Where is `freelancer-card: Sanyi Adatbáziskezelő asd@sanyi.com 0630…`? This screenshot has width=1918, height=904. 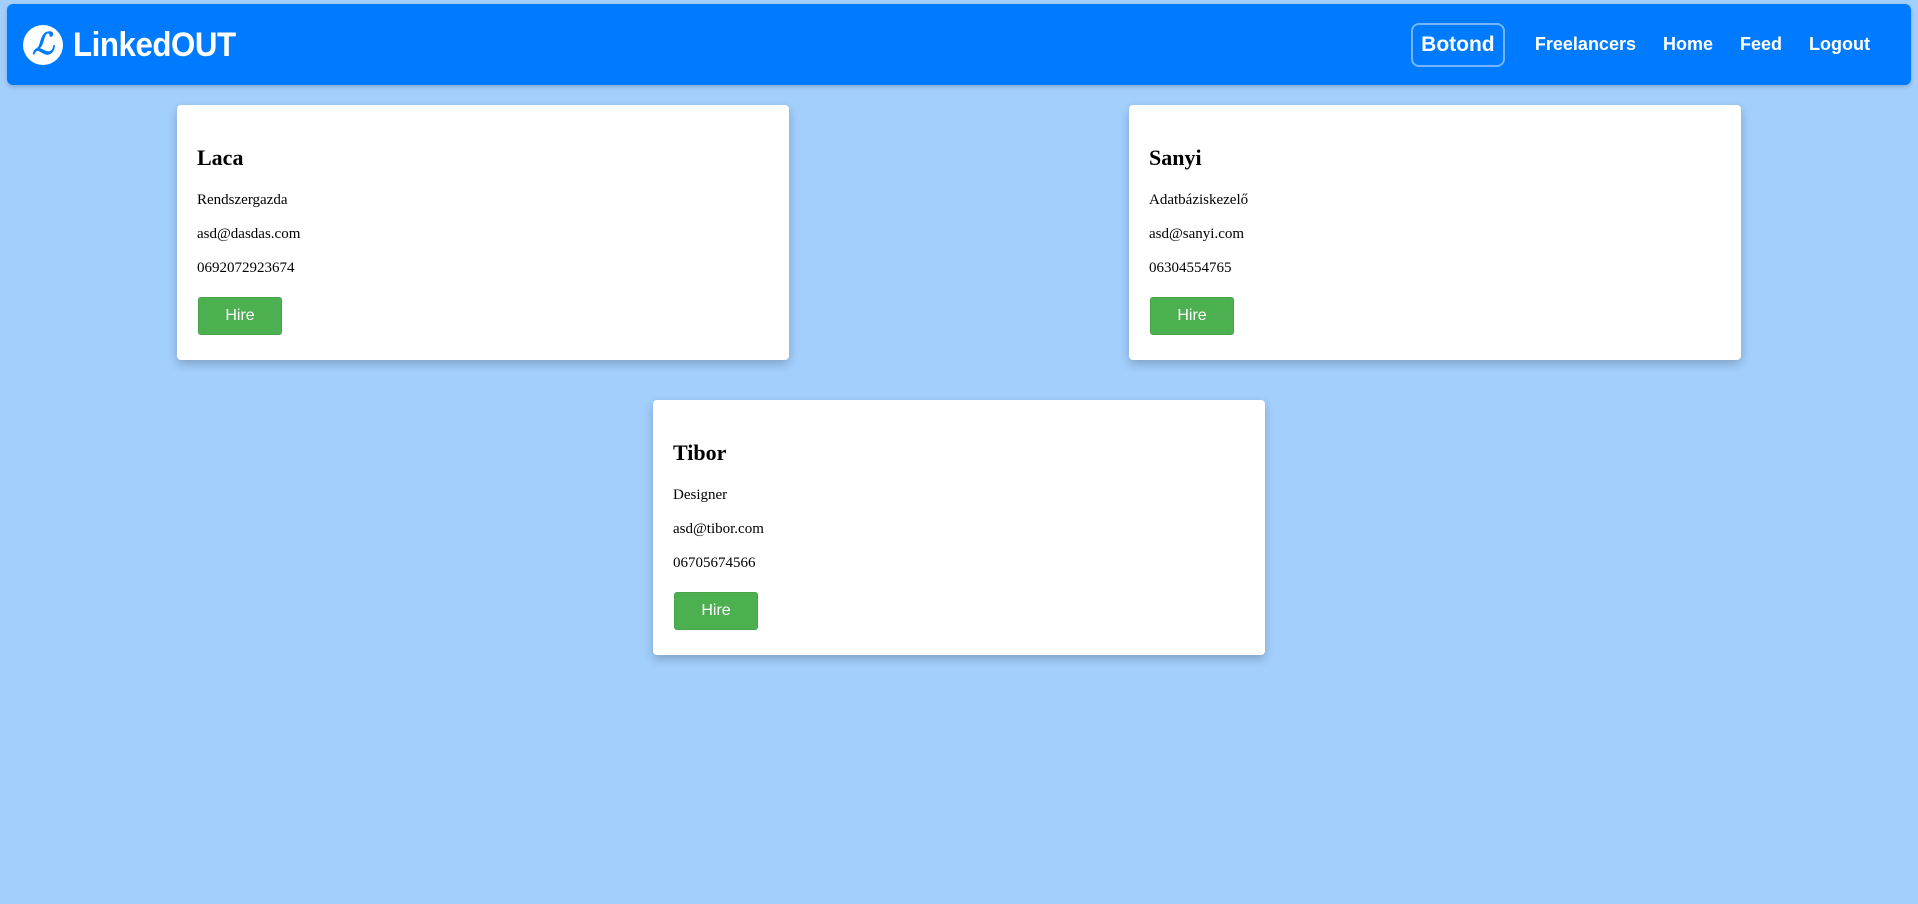 freelancer-card: Sanyi Adatbáziskezelő asd@sanyi.com 0630… is located at coordinates (1435, 232).